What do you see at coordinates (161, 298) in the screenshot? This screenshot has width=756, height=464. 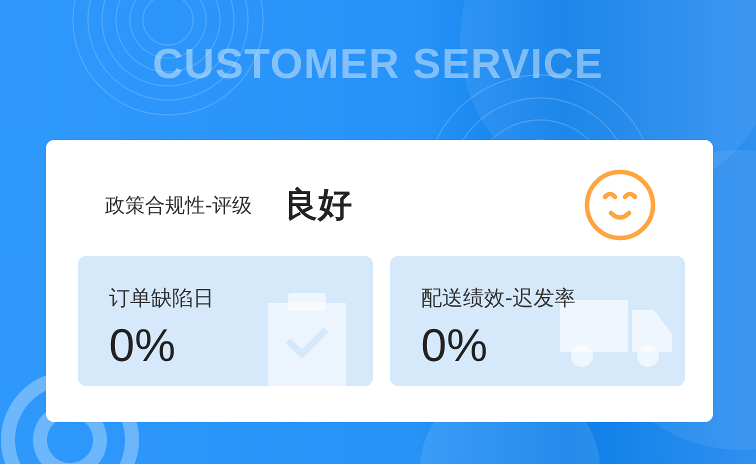 I see `metric-label: 订单缺陷日` at bounding box center [161, 298].